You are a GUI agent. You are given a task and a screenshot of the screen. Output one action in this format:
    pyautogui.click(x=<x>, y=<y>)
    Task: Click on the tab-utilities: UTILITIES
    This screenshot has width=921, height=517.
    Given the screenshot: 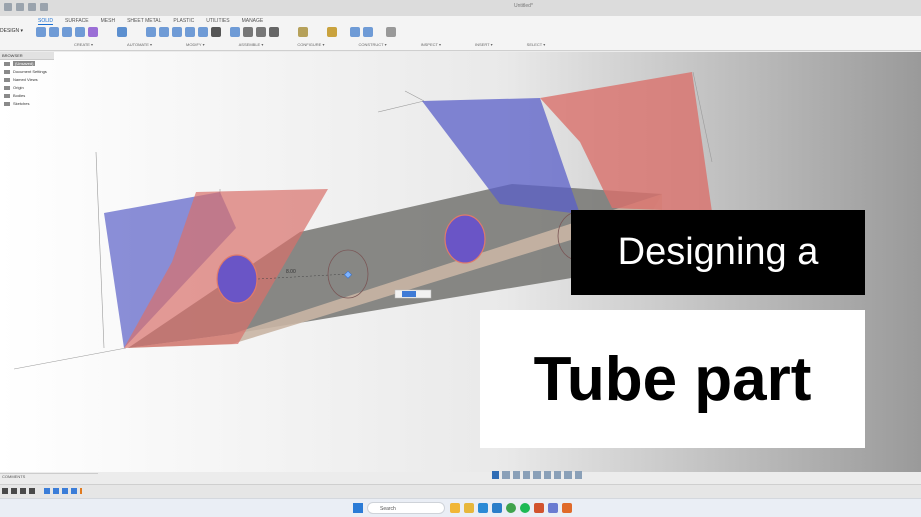 What is the action you would take?
    pyautogui.click(x=217, y=21)
    